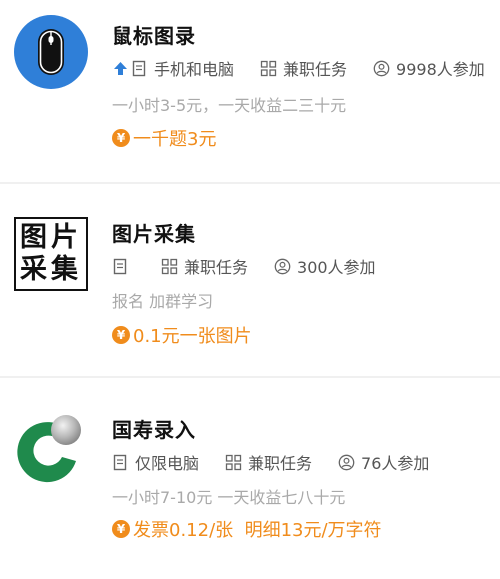  I want to click on task-meta: 兼职任务 300人参加, so click(306, 266).